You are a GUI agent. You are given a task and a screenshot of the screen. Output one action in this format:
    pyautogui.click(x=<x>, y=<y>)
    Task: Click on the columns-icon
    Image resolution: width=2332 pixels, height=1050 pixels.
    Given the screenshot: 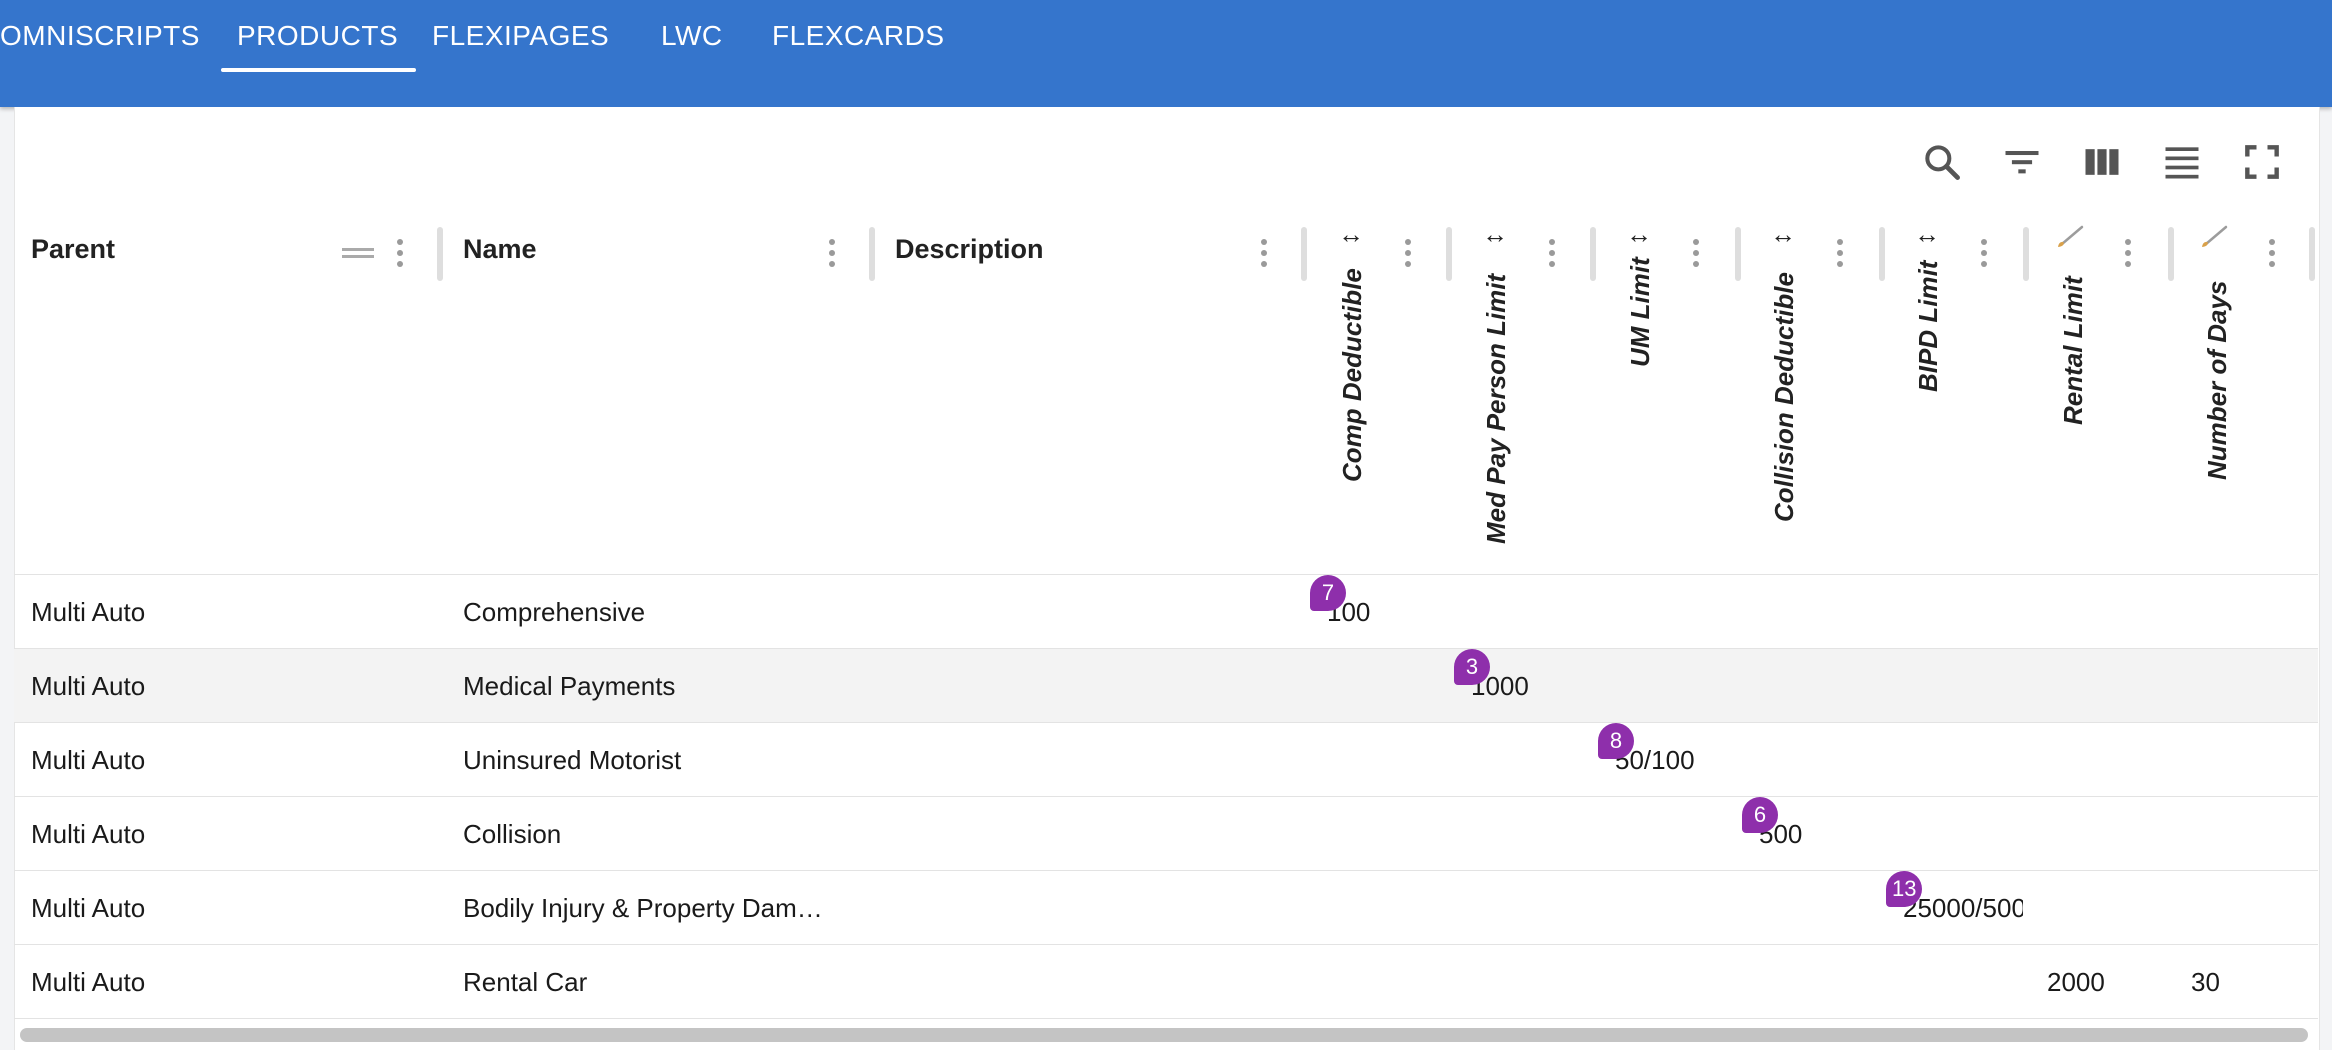 What is the action you would take?
    pyautogui.click(x=2102, y=162)
    